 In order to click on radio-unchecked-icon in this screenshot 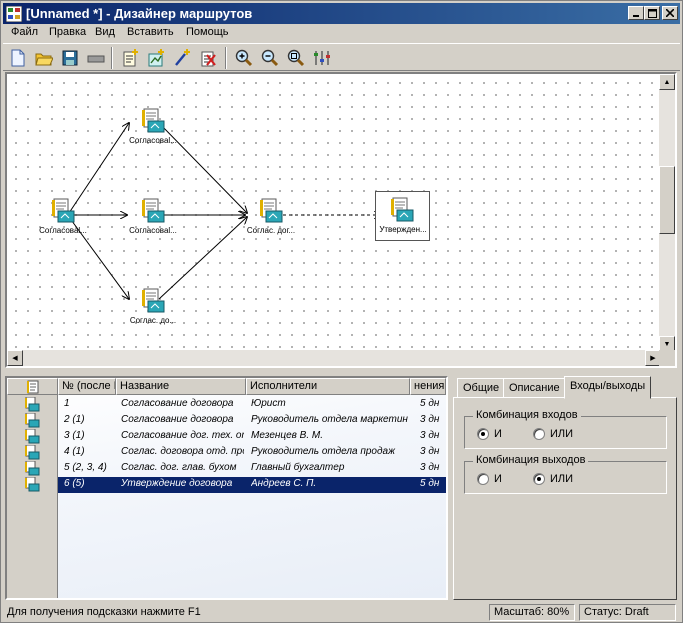, I will do `click(539, 434)`.